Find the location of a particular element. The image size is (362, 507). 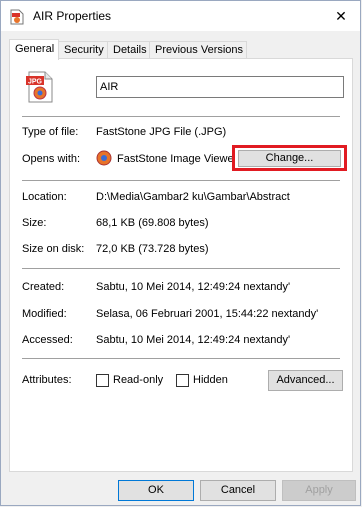

ok-button: OK is located at coordinates (156, 490).